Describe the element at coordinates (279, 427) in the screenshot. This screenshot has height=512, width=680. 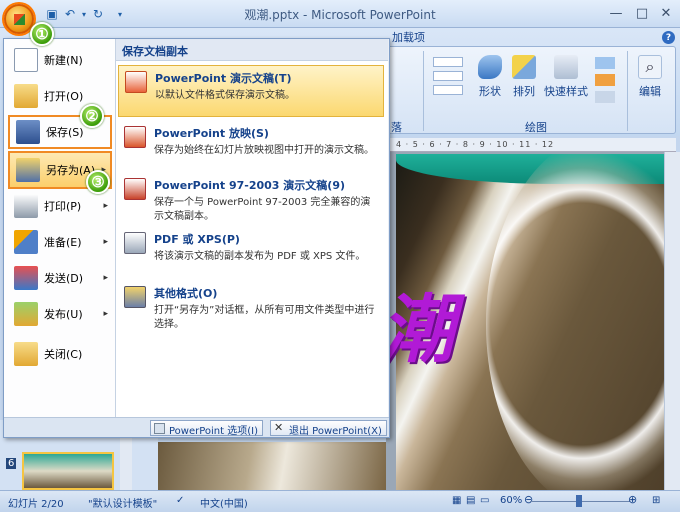
I see `exit-icon: ✕` at that location.